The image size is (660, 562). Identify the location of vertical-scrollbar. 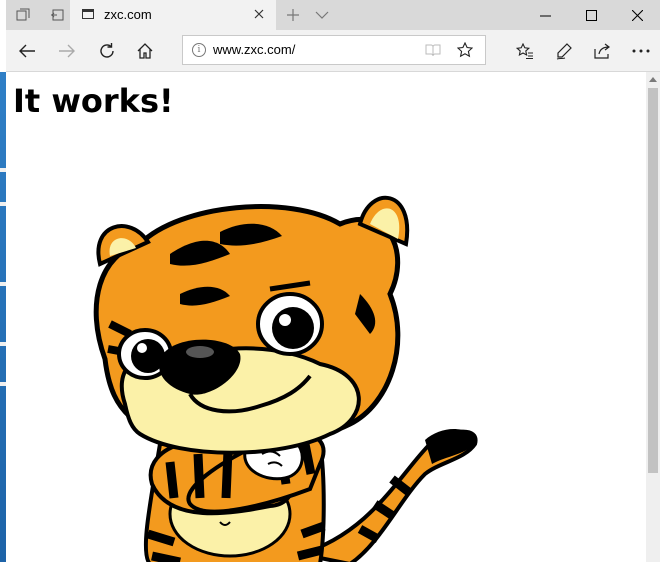
(653, 317).